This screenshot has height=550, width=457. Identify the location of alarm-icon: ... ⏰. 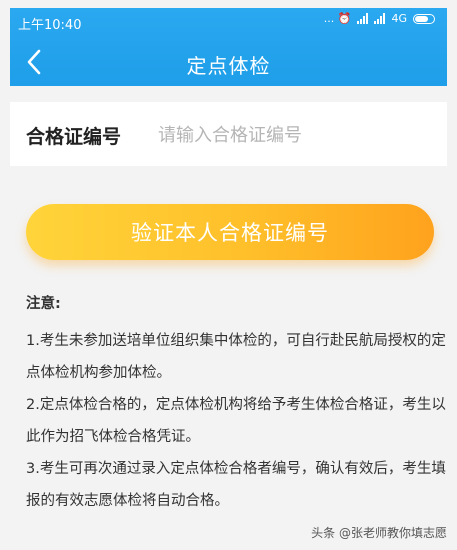
(337, 18).